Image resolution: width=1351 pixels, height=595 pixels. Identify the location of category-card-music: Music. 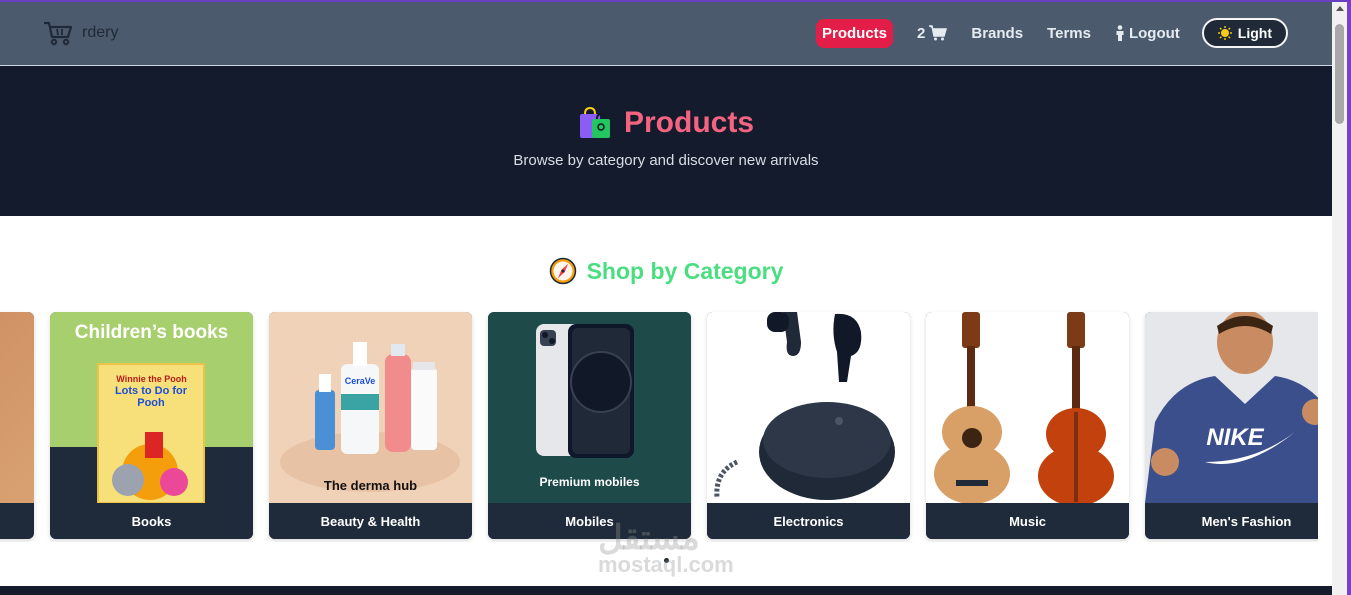
(1027, 425).